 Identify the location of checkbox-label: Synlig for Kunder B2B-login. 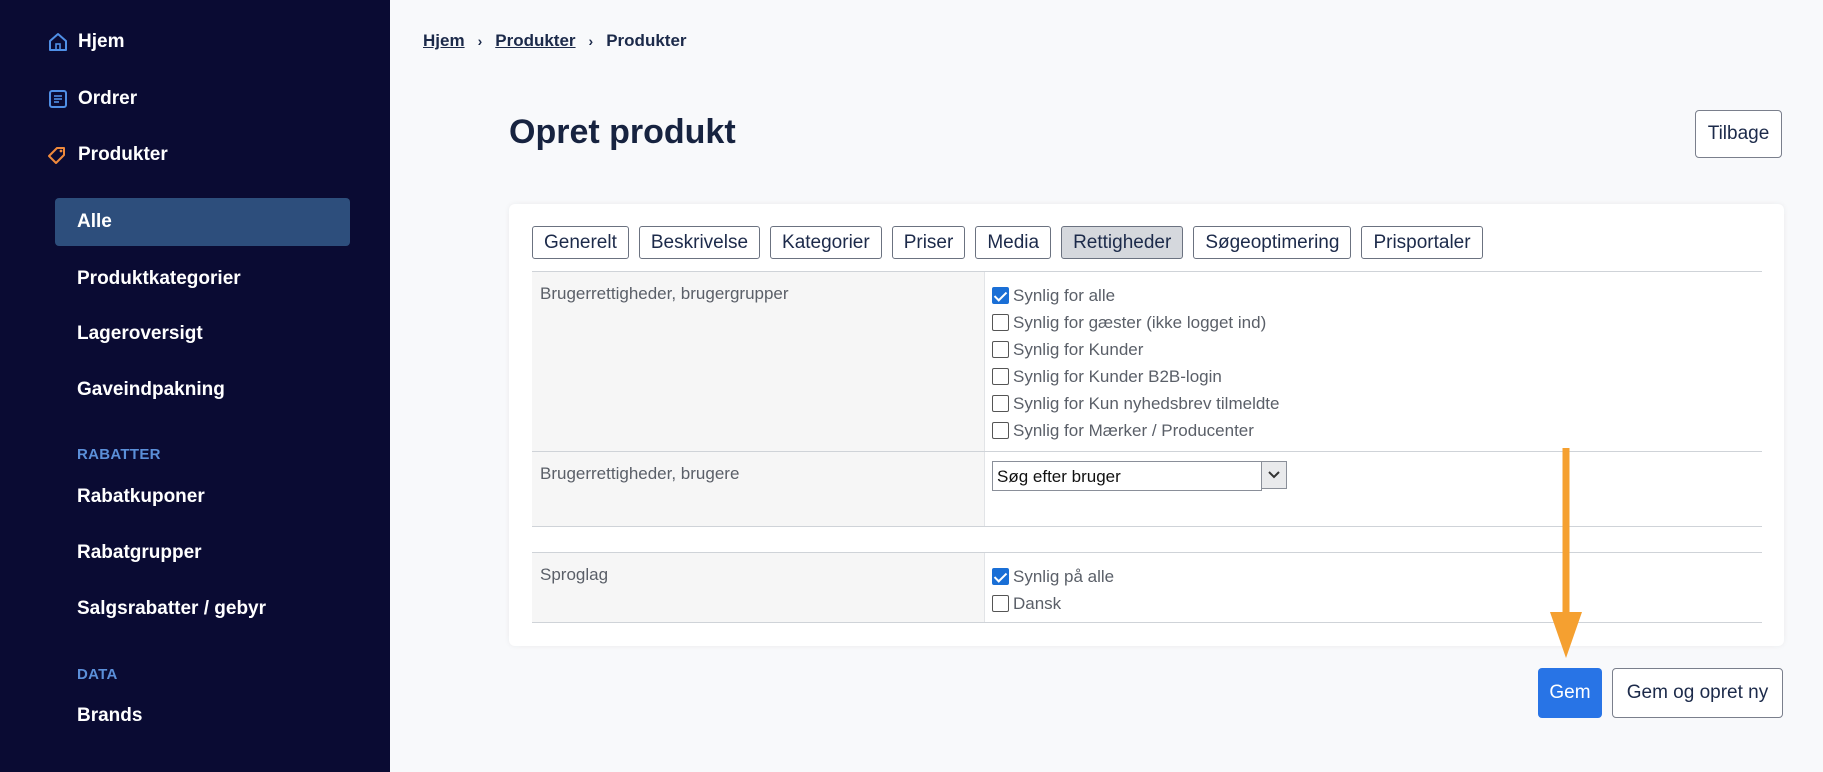
(1117, 376).